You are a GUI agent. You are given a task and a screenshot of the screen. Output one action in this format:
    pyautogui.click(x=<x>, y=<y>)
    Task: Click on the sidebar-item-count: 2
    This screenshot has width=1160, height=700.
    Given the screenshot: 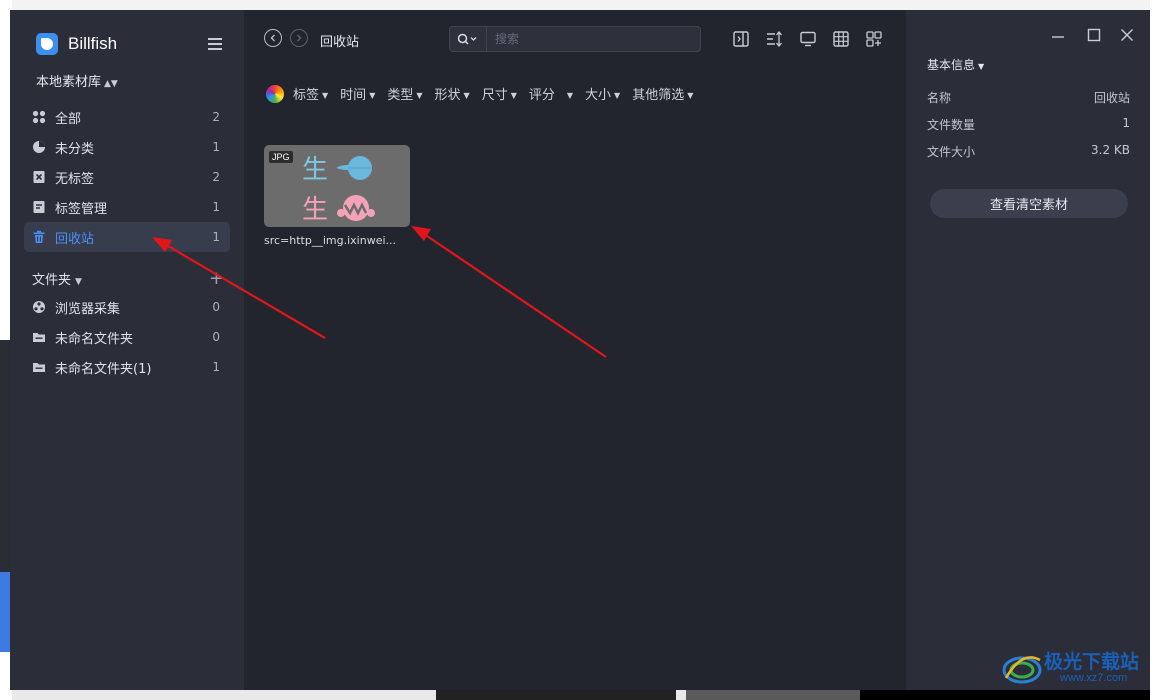 What is the action you would take?
    pyautogui.click(x=216, y=117)
    